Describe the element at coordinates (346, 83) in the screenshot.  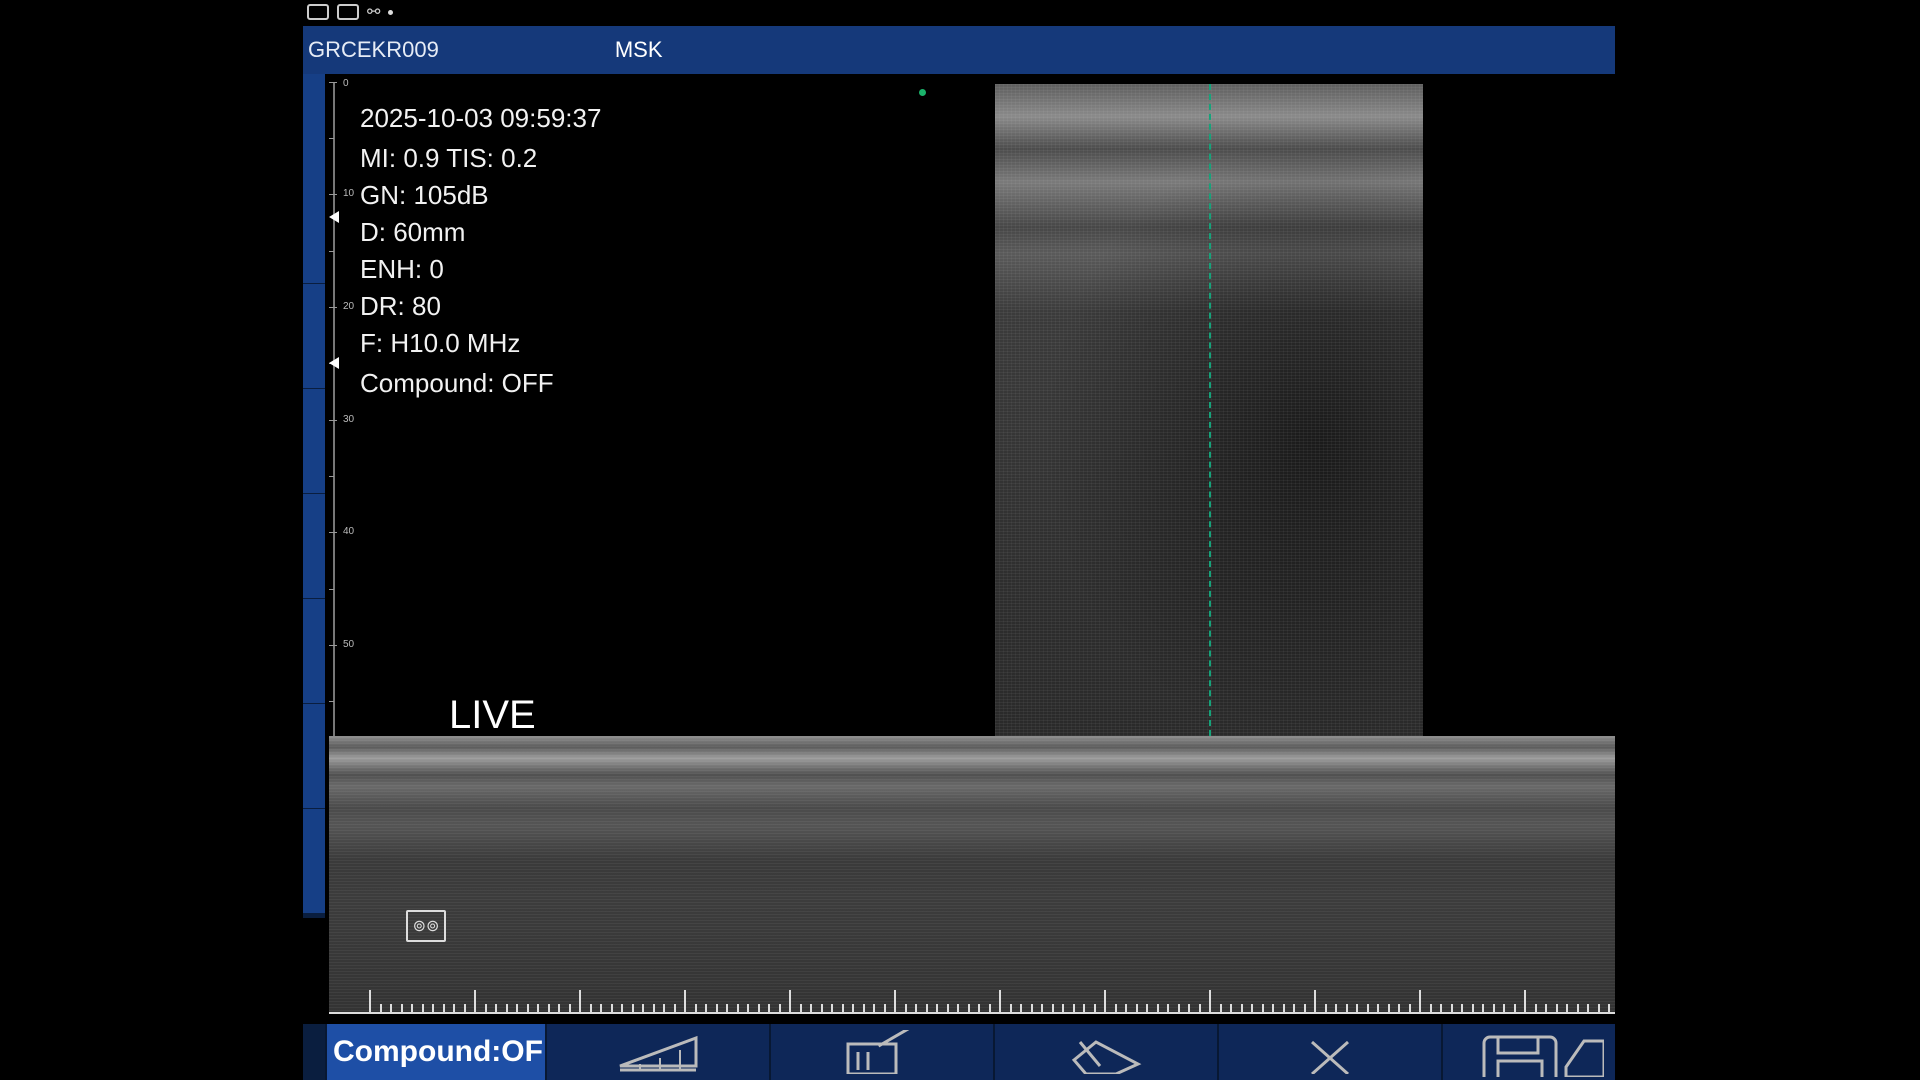
I see `depth-label: 0` at that location.